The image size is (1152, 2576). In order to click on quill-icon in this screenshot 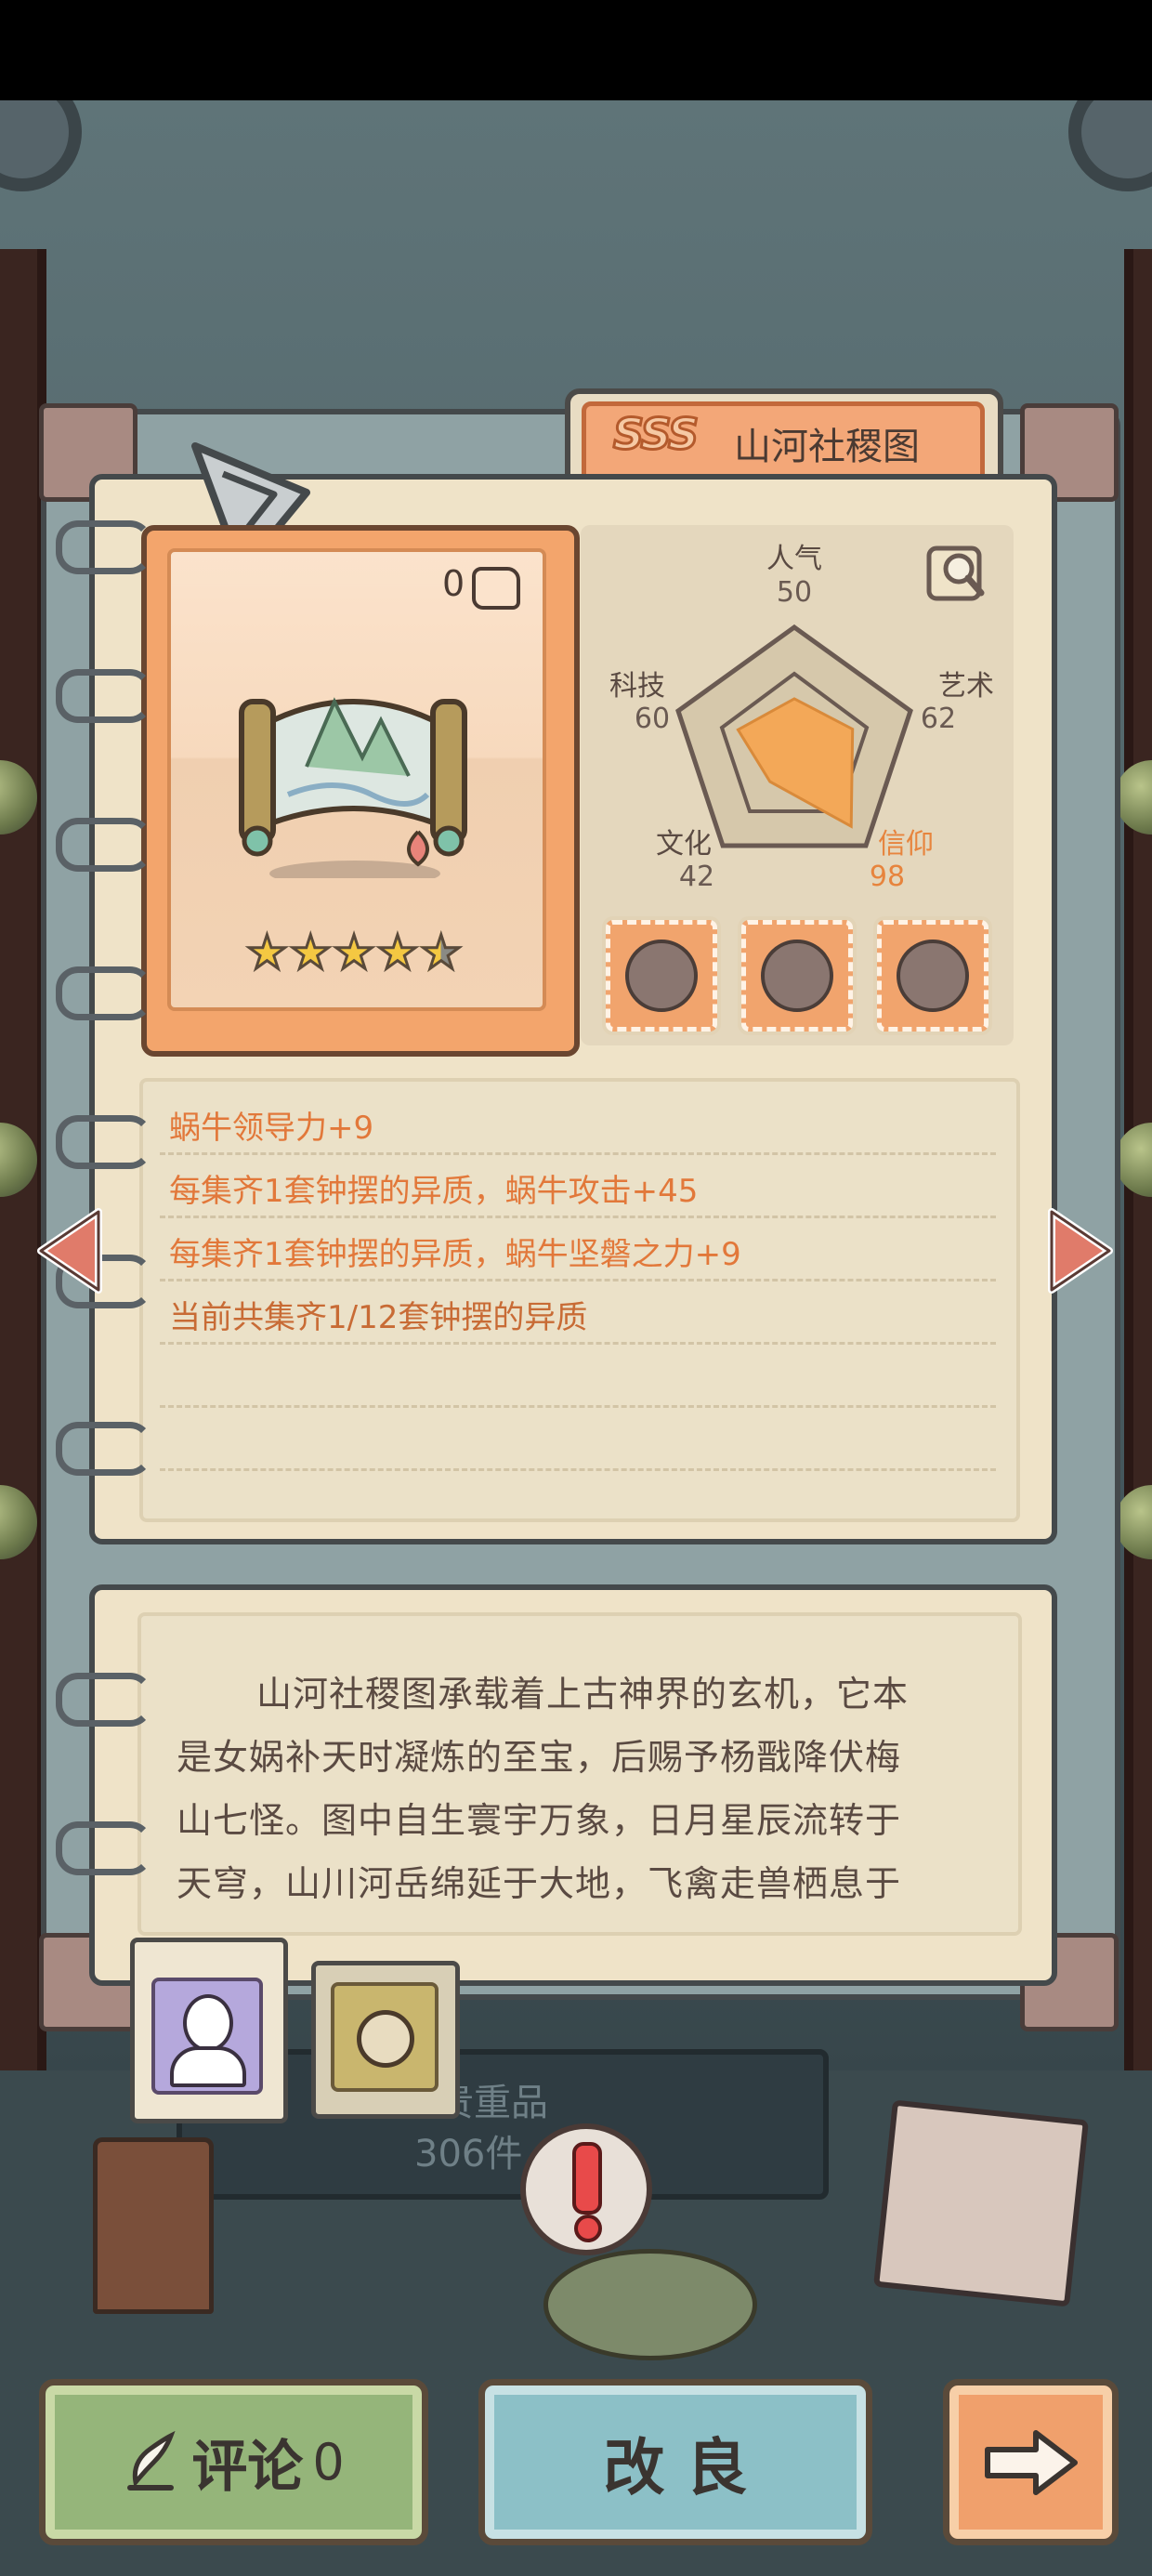, I will do `click(151, 2460)`.